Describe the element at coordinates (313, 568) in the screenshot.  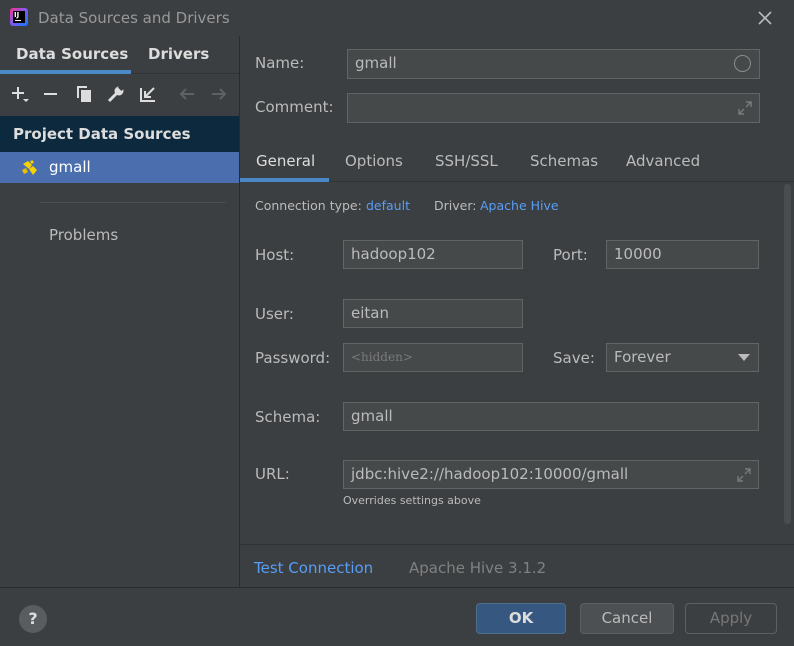
I see `test-connection-link: Test Connection` at that location.